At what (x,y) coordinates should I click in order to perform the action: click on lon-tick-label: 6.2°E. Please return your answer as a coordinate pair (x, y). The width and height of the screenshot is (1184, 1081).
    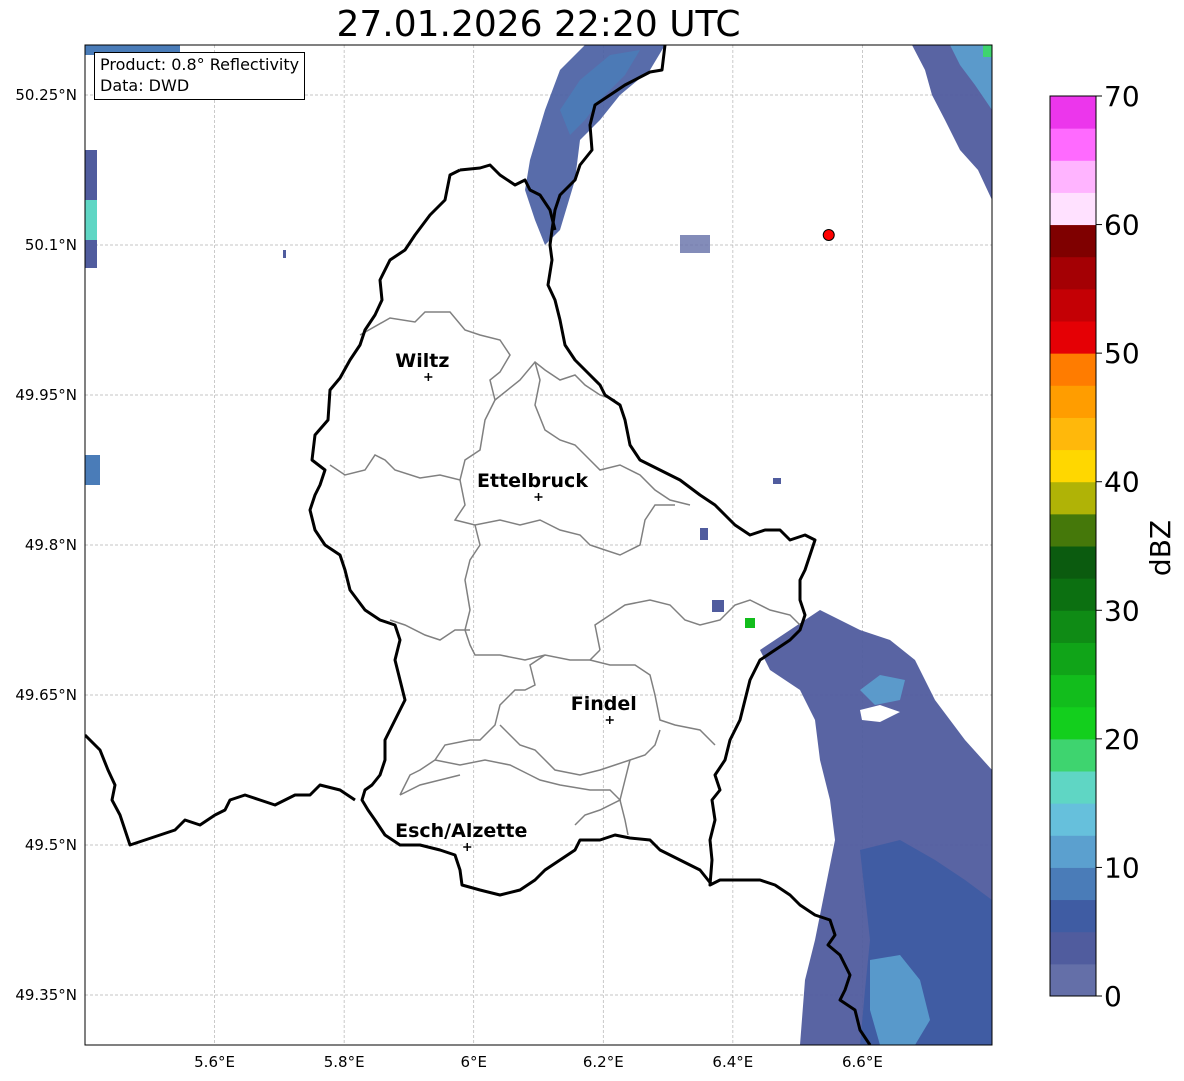
    Looking at the image, I should click on (603, 1062).